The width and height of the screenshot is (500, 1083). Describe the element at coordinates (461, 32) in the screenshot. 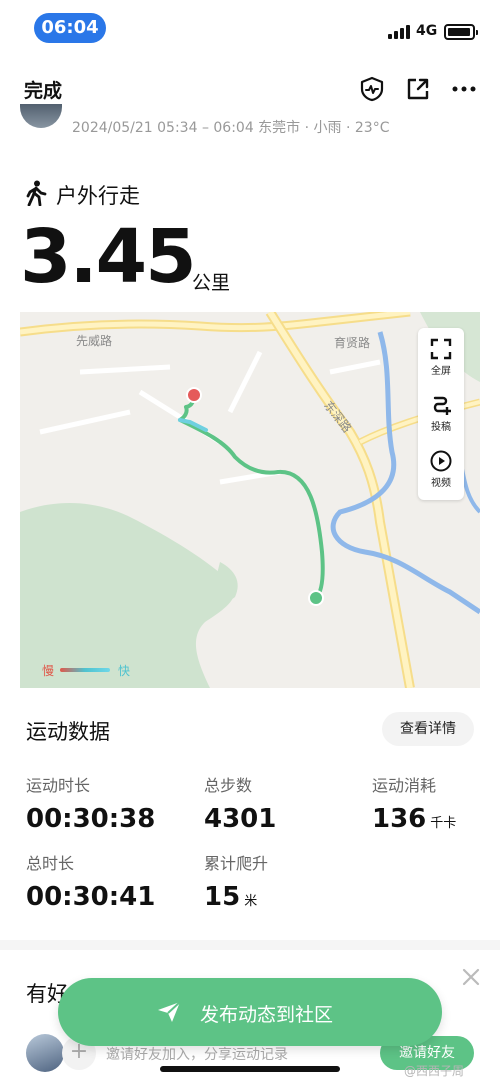

I see `battery-icon` at that location.